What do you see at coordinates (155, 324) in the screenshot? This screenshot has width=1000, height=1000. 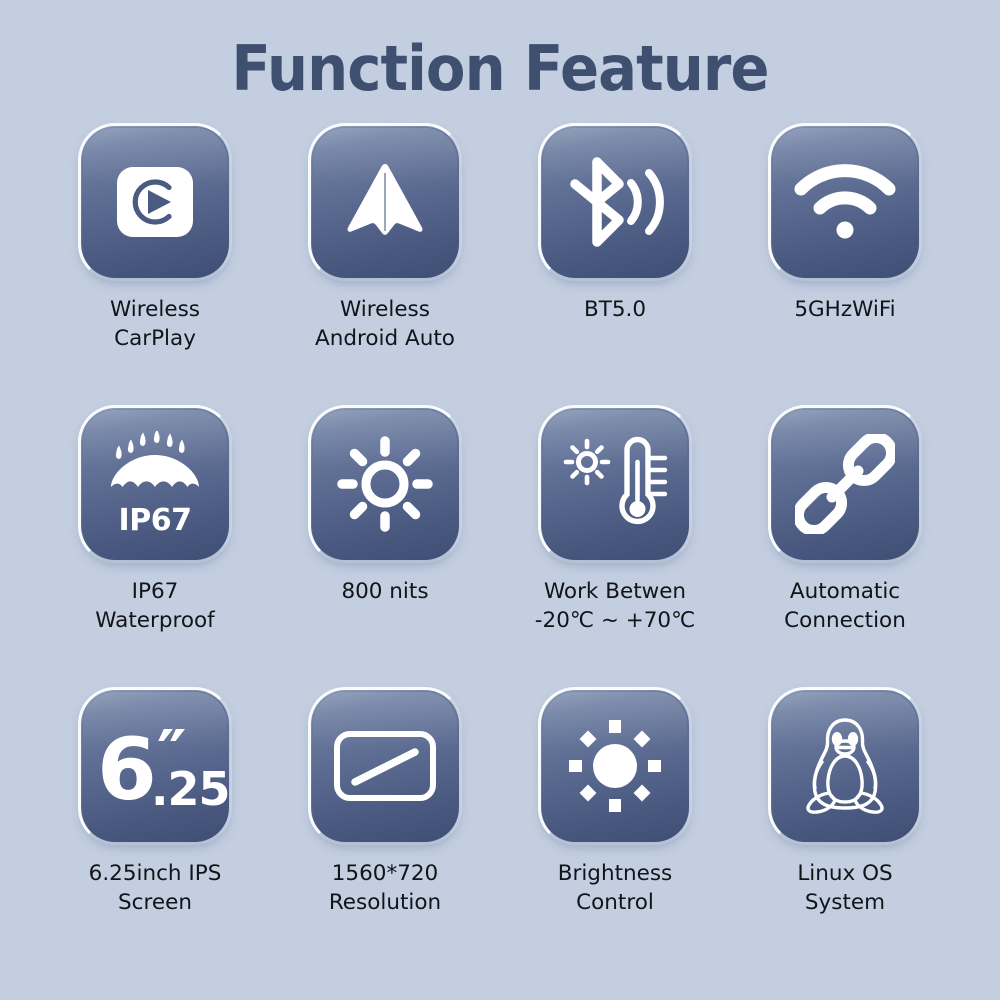 I see `feature-caption: Wireless CarPlay` at bounding box center [155, 324].